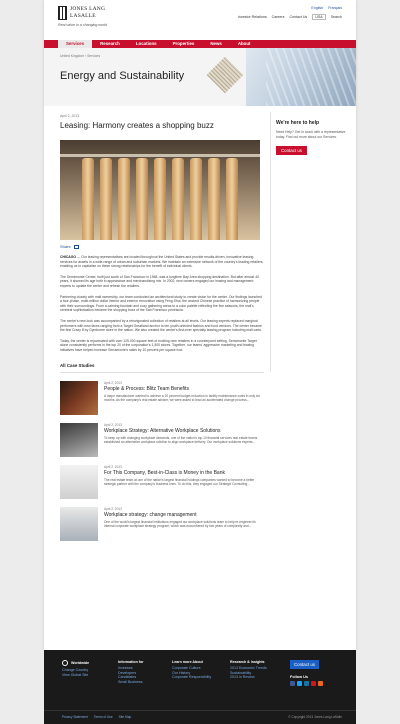 The height and width of the screenshot is (724, 400). I want to click on dateline: CHICAGO, so click(68, 257).